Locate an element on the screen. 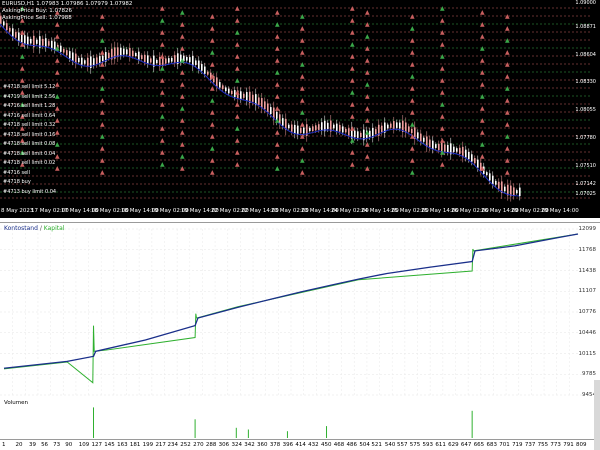  x-tick: 665 is located at coordinates (479, 445).